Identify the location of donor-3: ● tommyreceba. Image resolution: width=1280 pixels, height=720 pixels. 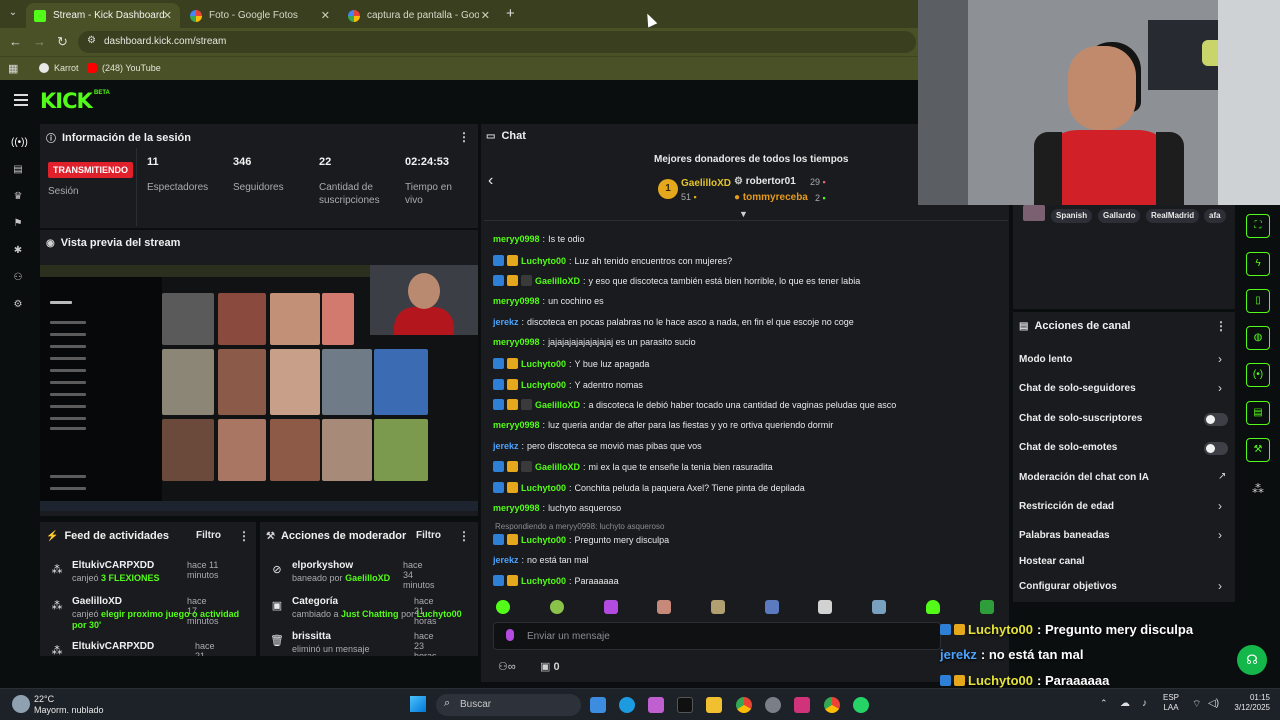
(771, 197).